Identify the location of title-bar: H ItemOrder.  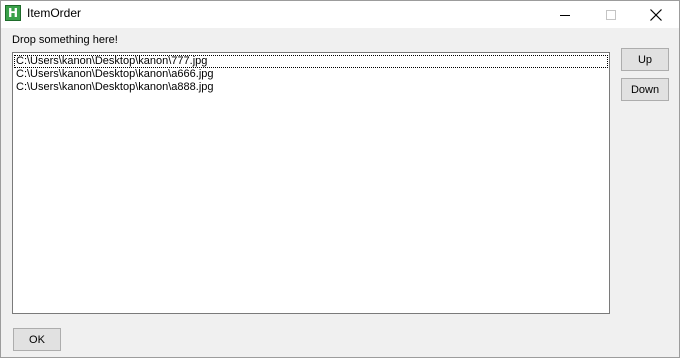
(340, 14).